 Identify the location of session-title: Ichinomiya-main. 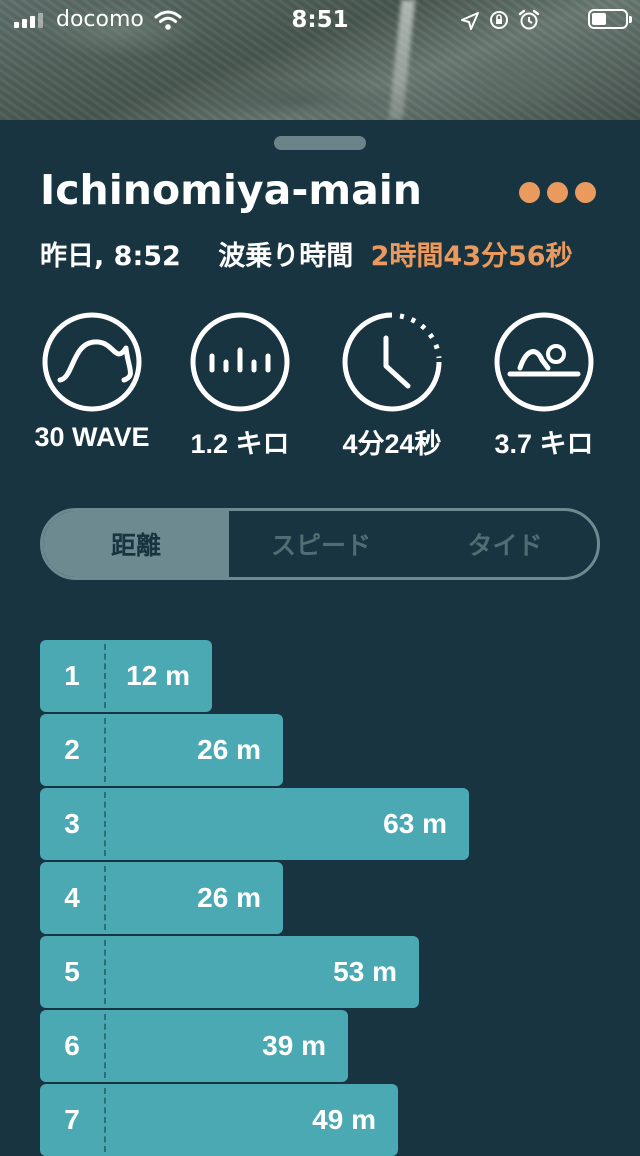
(231, 190).